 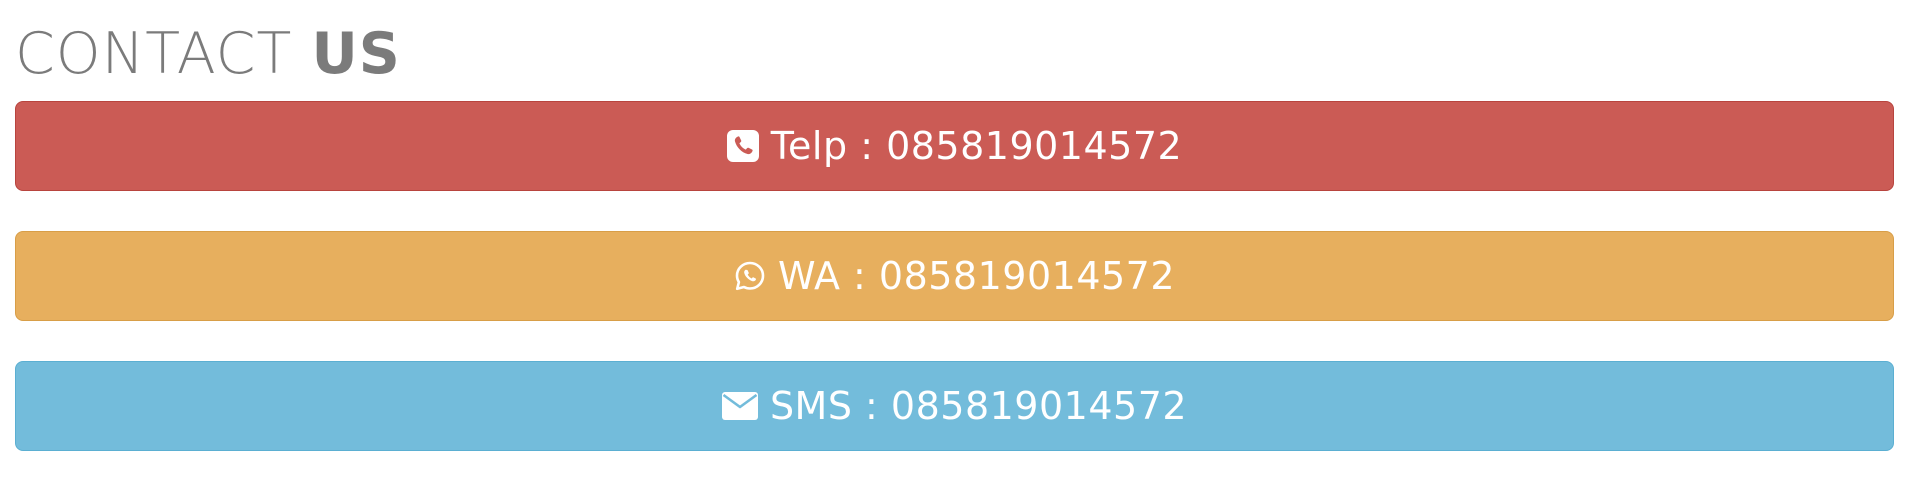 I want to click on envelope-icon, so click(x=739, y=406).